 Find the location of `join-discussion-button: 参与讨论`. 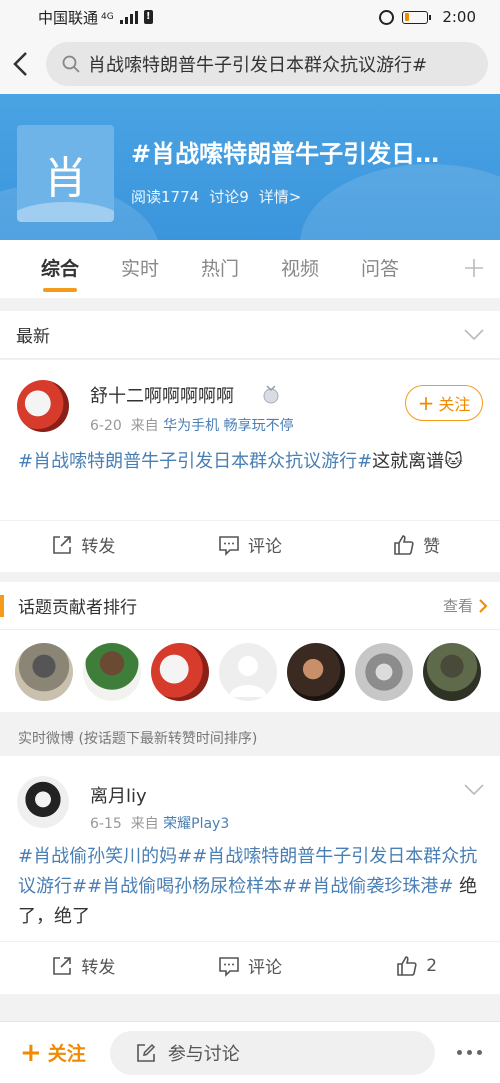

join-discussion-button: 参与讨论 is located at coordinates (272, 1052).